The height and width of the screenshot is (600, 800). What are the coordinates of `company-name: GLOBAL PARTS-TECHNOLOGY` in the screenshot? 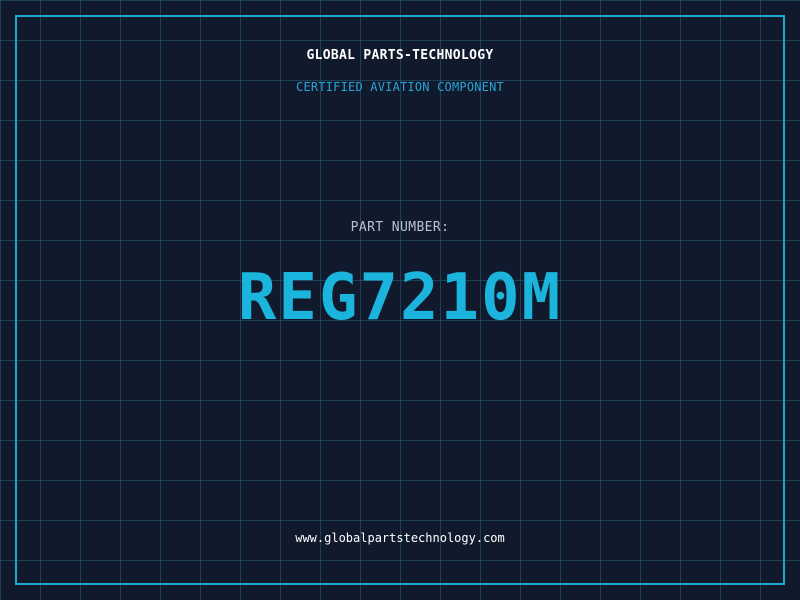 It's located at (400, 55).